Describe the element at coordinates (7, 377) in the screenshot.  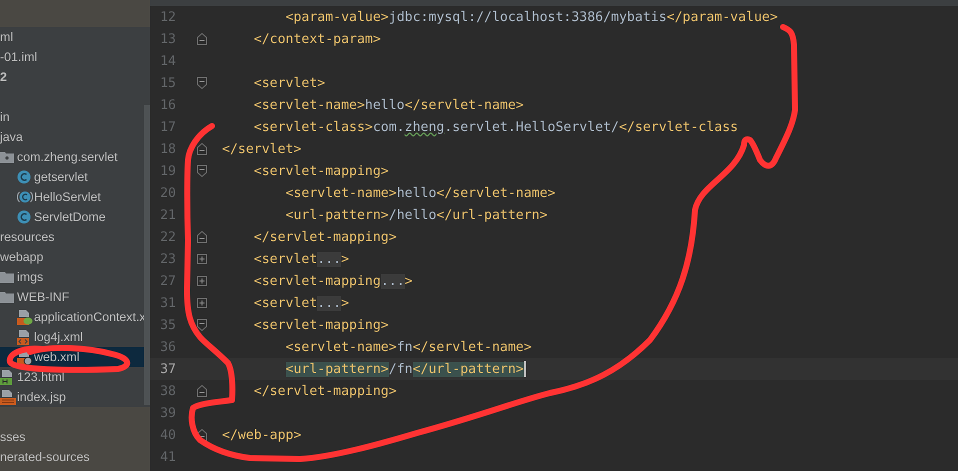
I see `html-file-icon` at that location.